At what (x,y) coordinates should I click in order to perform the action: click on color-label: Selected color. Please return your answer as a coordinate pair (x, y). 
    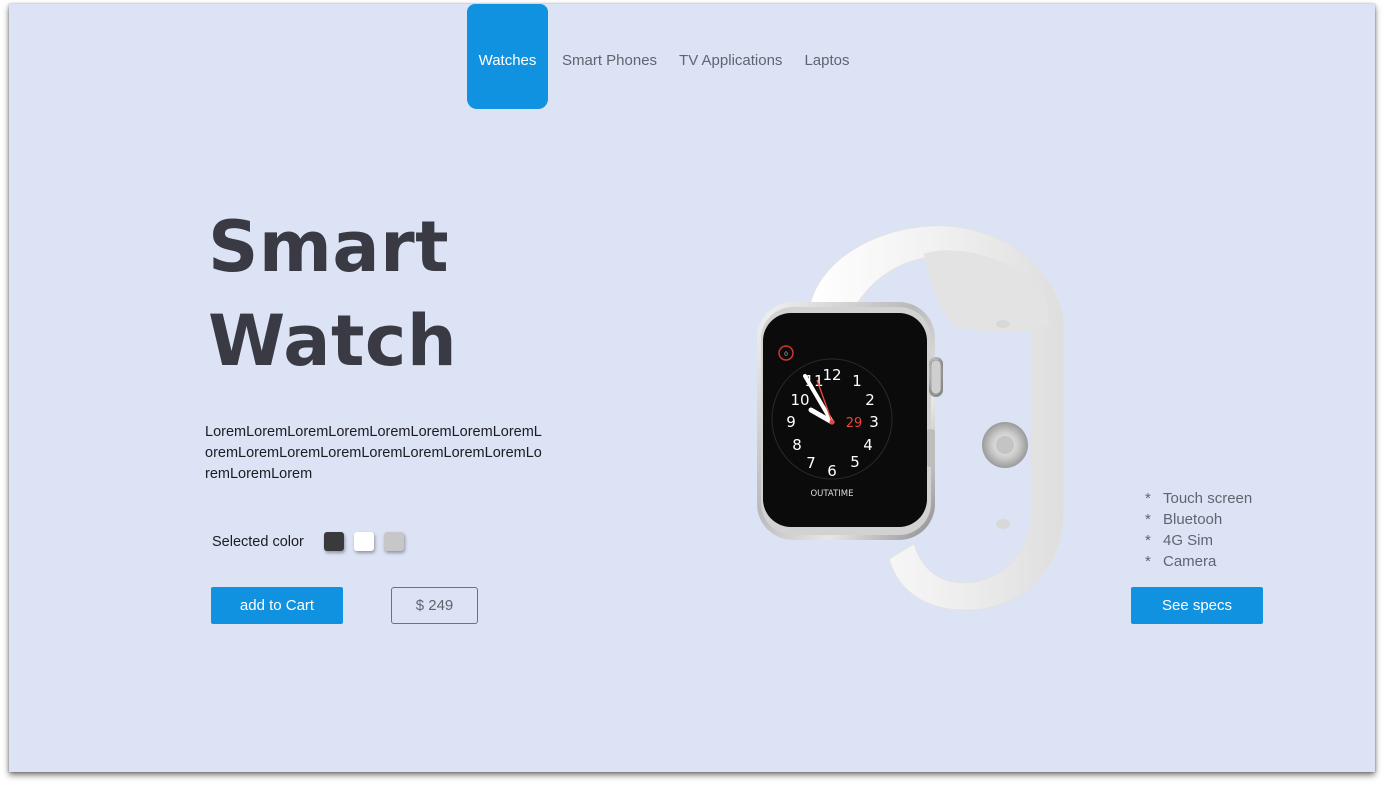
    Looking at the image, I should click on (258, 541).